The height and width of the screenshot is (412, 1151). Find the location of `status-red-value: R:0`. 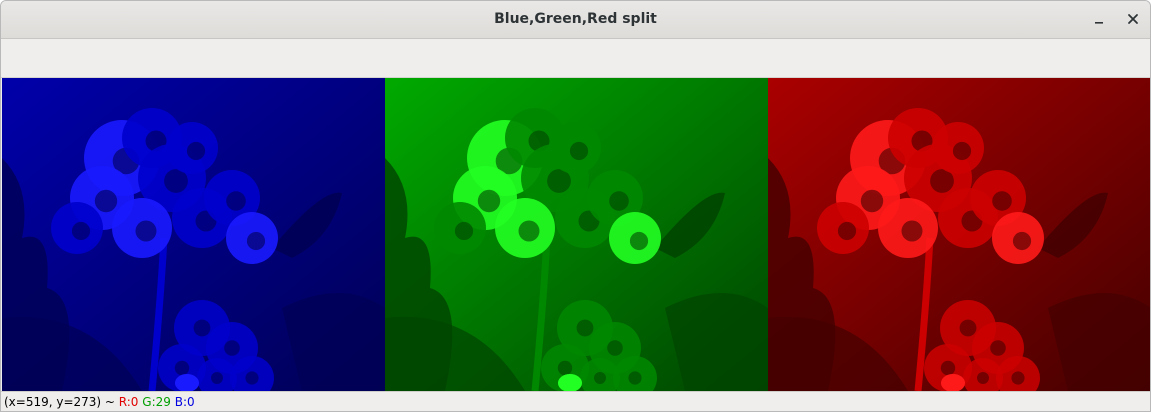

status-red-value: R:0 is located at coordinates (128, 402).